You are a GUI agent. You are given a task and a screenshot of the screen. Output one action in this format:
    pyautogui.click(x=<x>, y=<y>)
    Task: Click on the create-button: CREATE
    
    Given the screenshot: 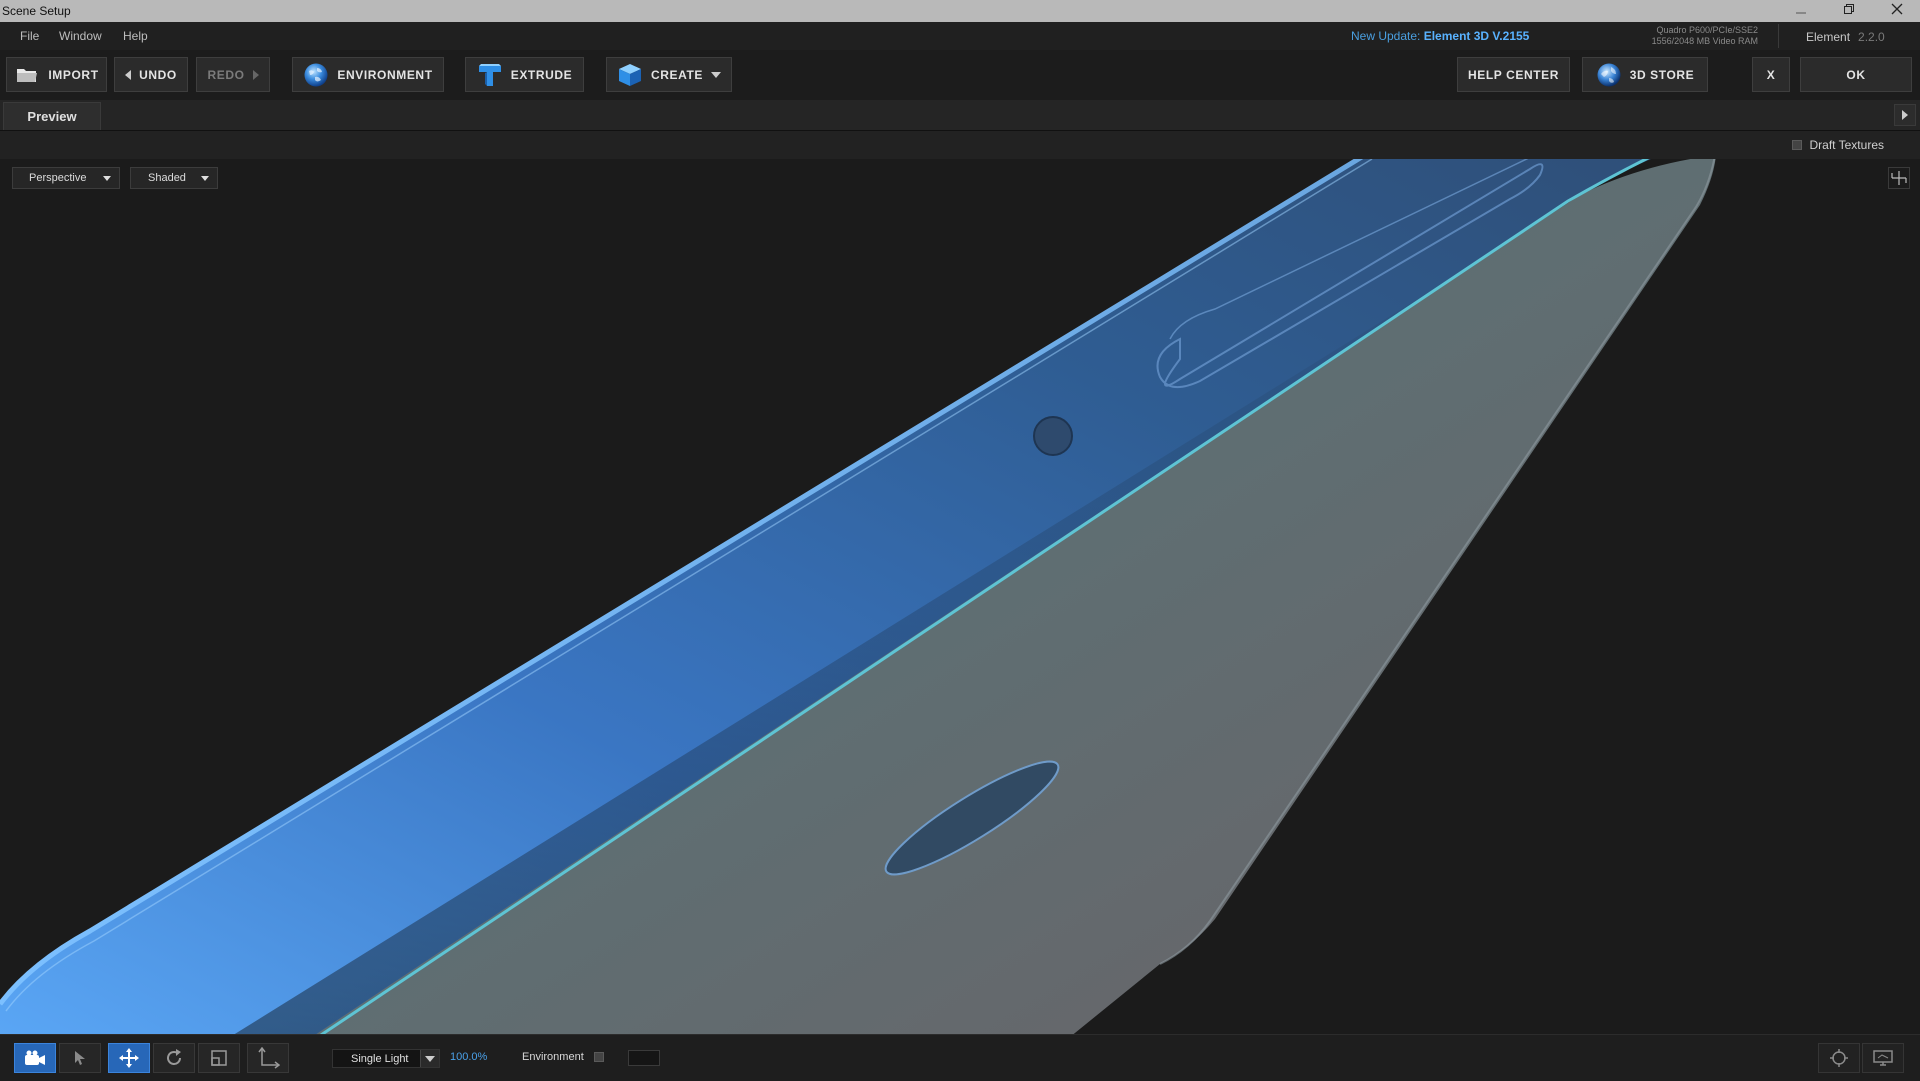 What is the action you would take?
    pyautogui.click(x=669, y=74)
    